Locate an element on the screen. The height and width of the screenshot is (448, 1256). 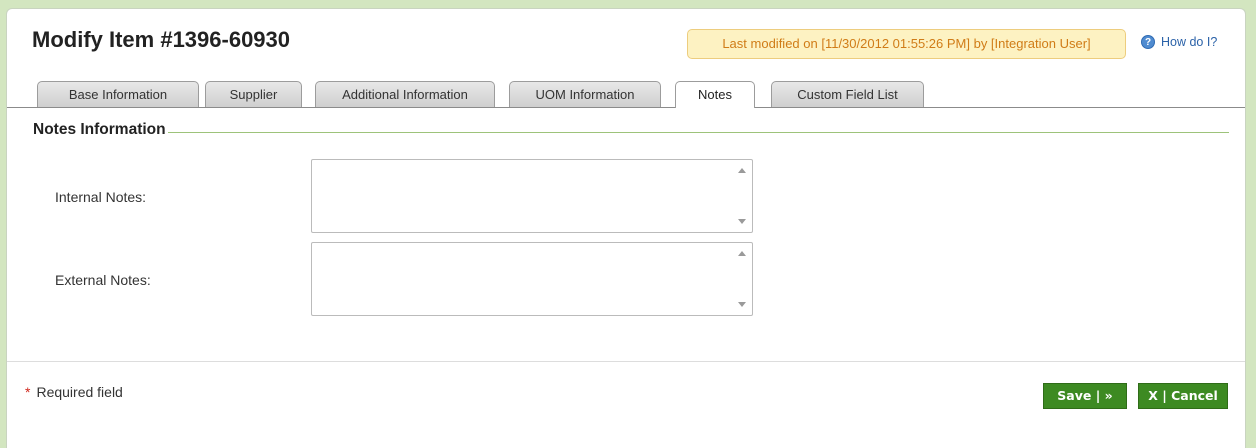
required-field-note: * Required field is located at coordinates (74, 392).